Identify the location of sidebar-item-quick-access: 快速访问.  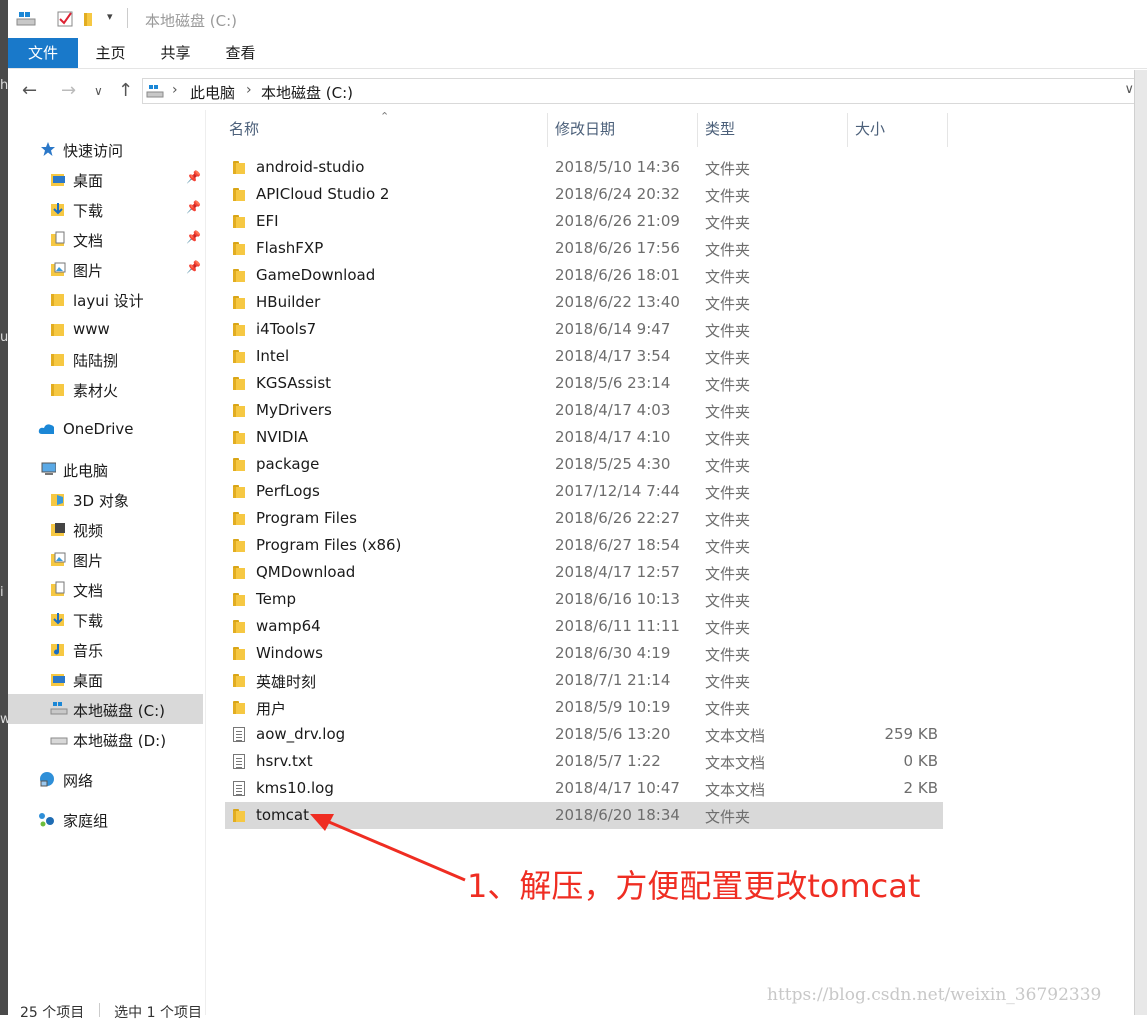
(105, 149).